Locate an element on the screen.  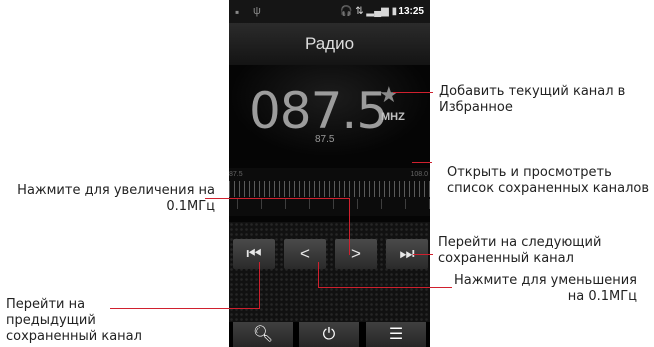
scale-max: 108.0 is located at coordinates (419, 174).